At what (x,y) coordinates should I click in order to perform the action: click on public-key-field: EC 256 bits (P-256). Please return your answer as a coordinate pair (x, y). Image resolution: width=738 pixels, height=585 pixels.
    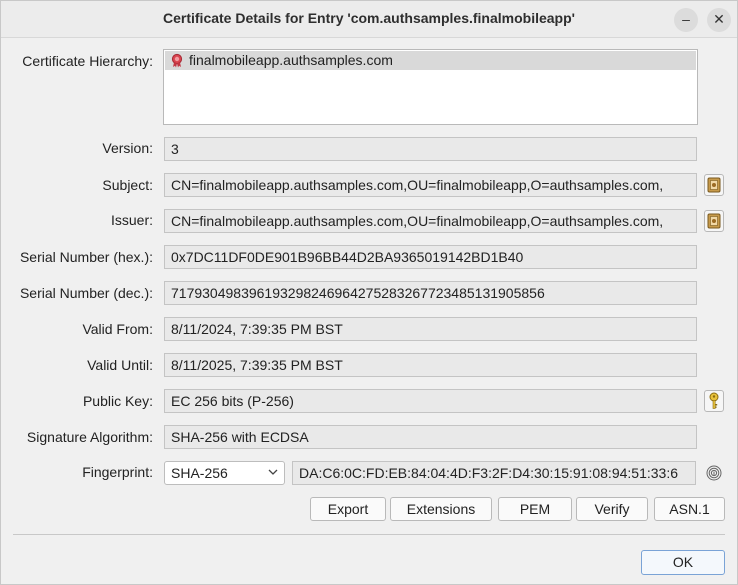
    Looking at the image, I should click on (430, 401).